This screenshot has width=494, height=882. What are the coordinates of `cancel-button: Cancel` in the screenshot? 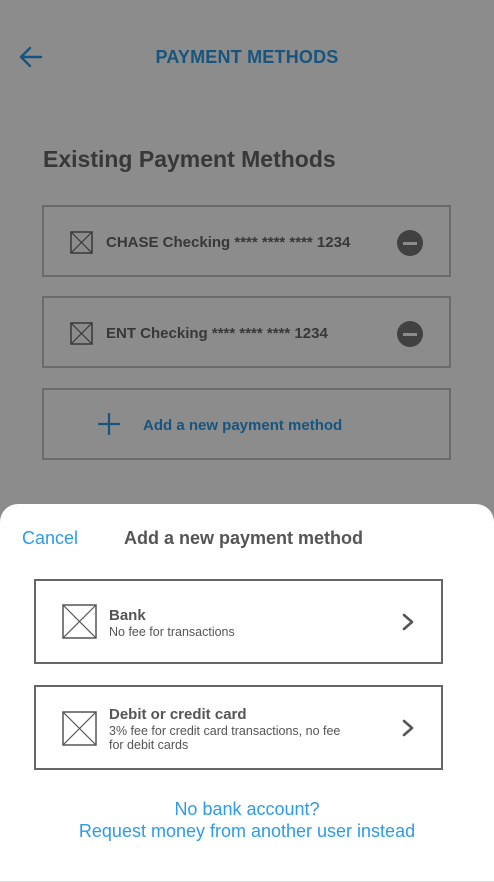 It's located at (50, 538).